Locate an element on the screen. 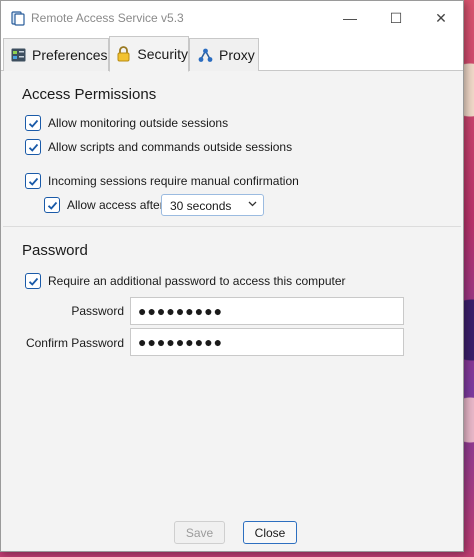 Image resolution: width=474 pixels, height=557 pixels. confirm-password-field: ●●●●●●●●● is located at coordinates (267, 342).